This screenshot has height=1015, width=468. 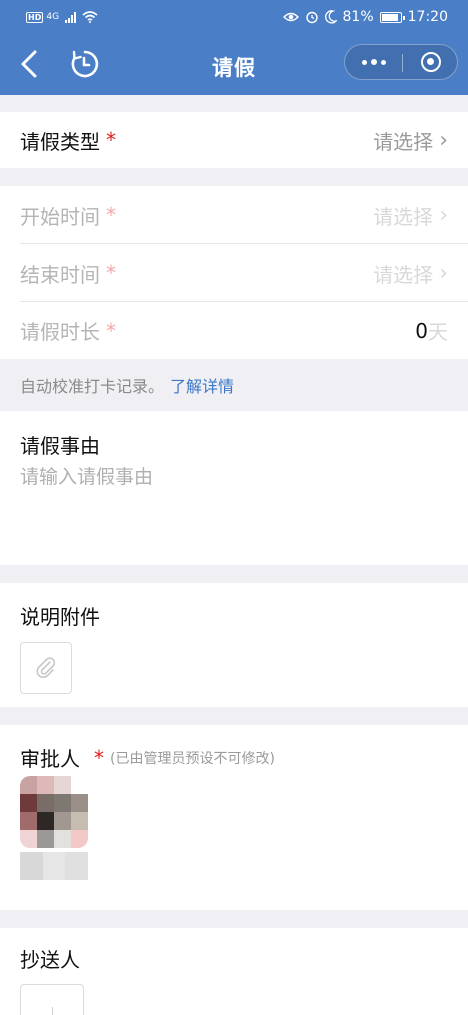 What do you see at coordinates (50, 759) in the screenshot?
I see `approver-label: 审批人` at bounding box center [50, 759].